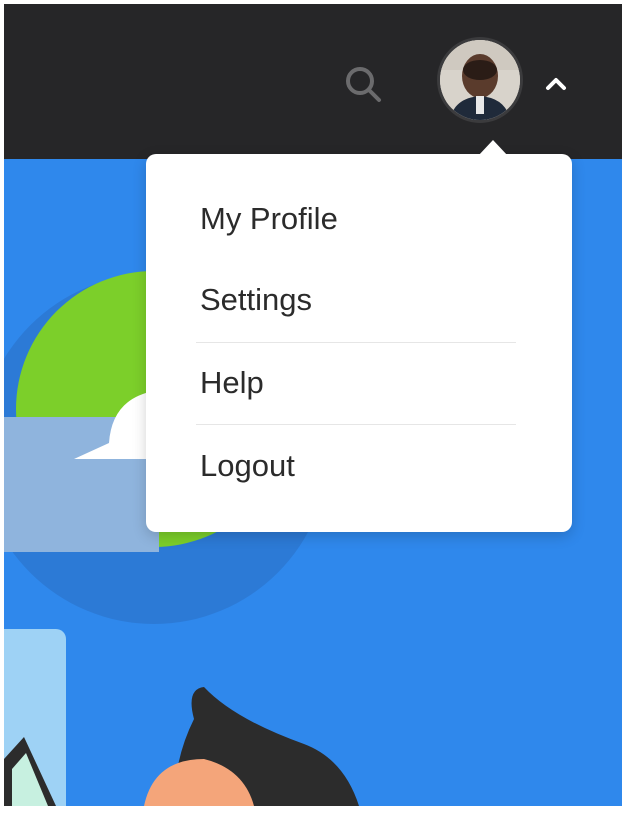 This screenshot has height=818, width=630. I want to click on menu-item-my-profile: My Profile, so click(360, 219).